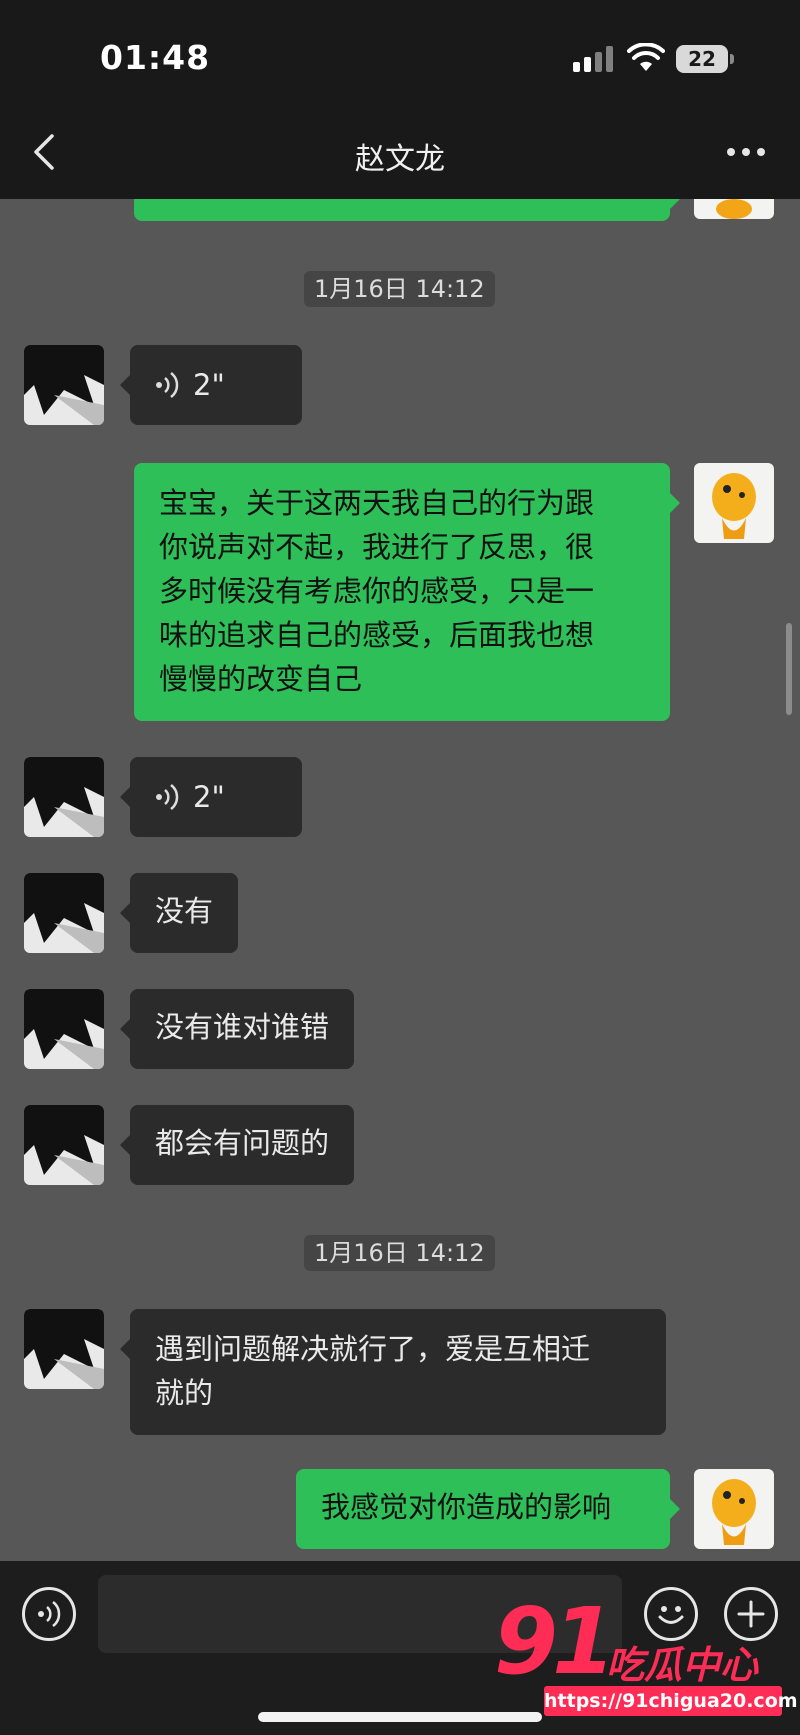 The width and height of the screenshot is (800, 1735). Describe the element at coordinates (555, 1641) in the screenshot. I see `watermark-number: 91` at that location.